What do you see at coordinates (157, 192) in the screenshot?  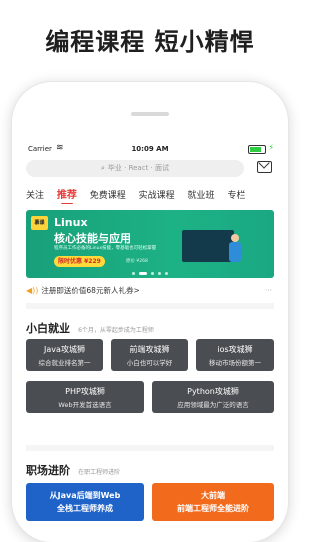 I see `tab-practical-courses: 实战课程` at bounding box center [157, 192].